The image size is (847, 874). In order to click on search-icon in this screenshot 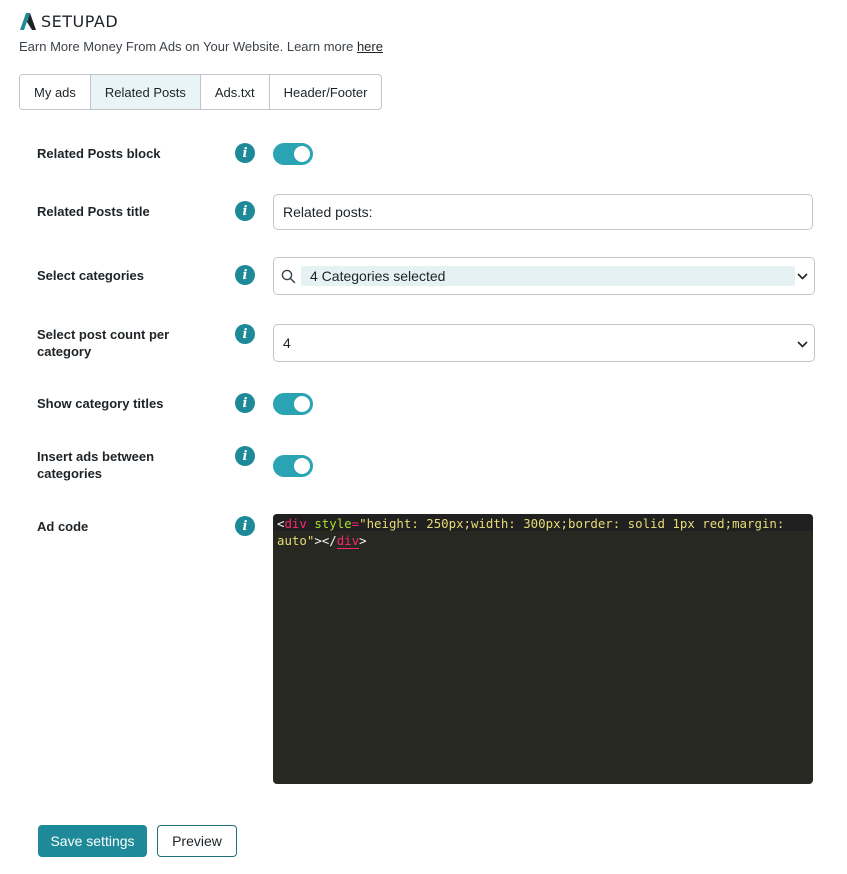, I will do `click(288, 276)`.